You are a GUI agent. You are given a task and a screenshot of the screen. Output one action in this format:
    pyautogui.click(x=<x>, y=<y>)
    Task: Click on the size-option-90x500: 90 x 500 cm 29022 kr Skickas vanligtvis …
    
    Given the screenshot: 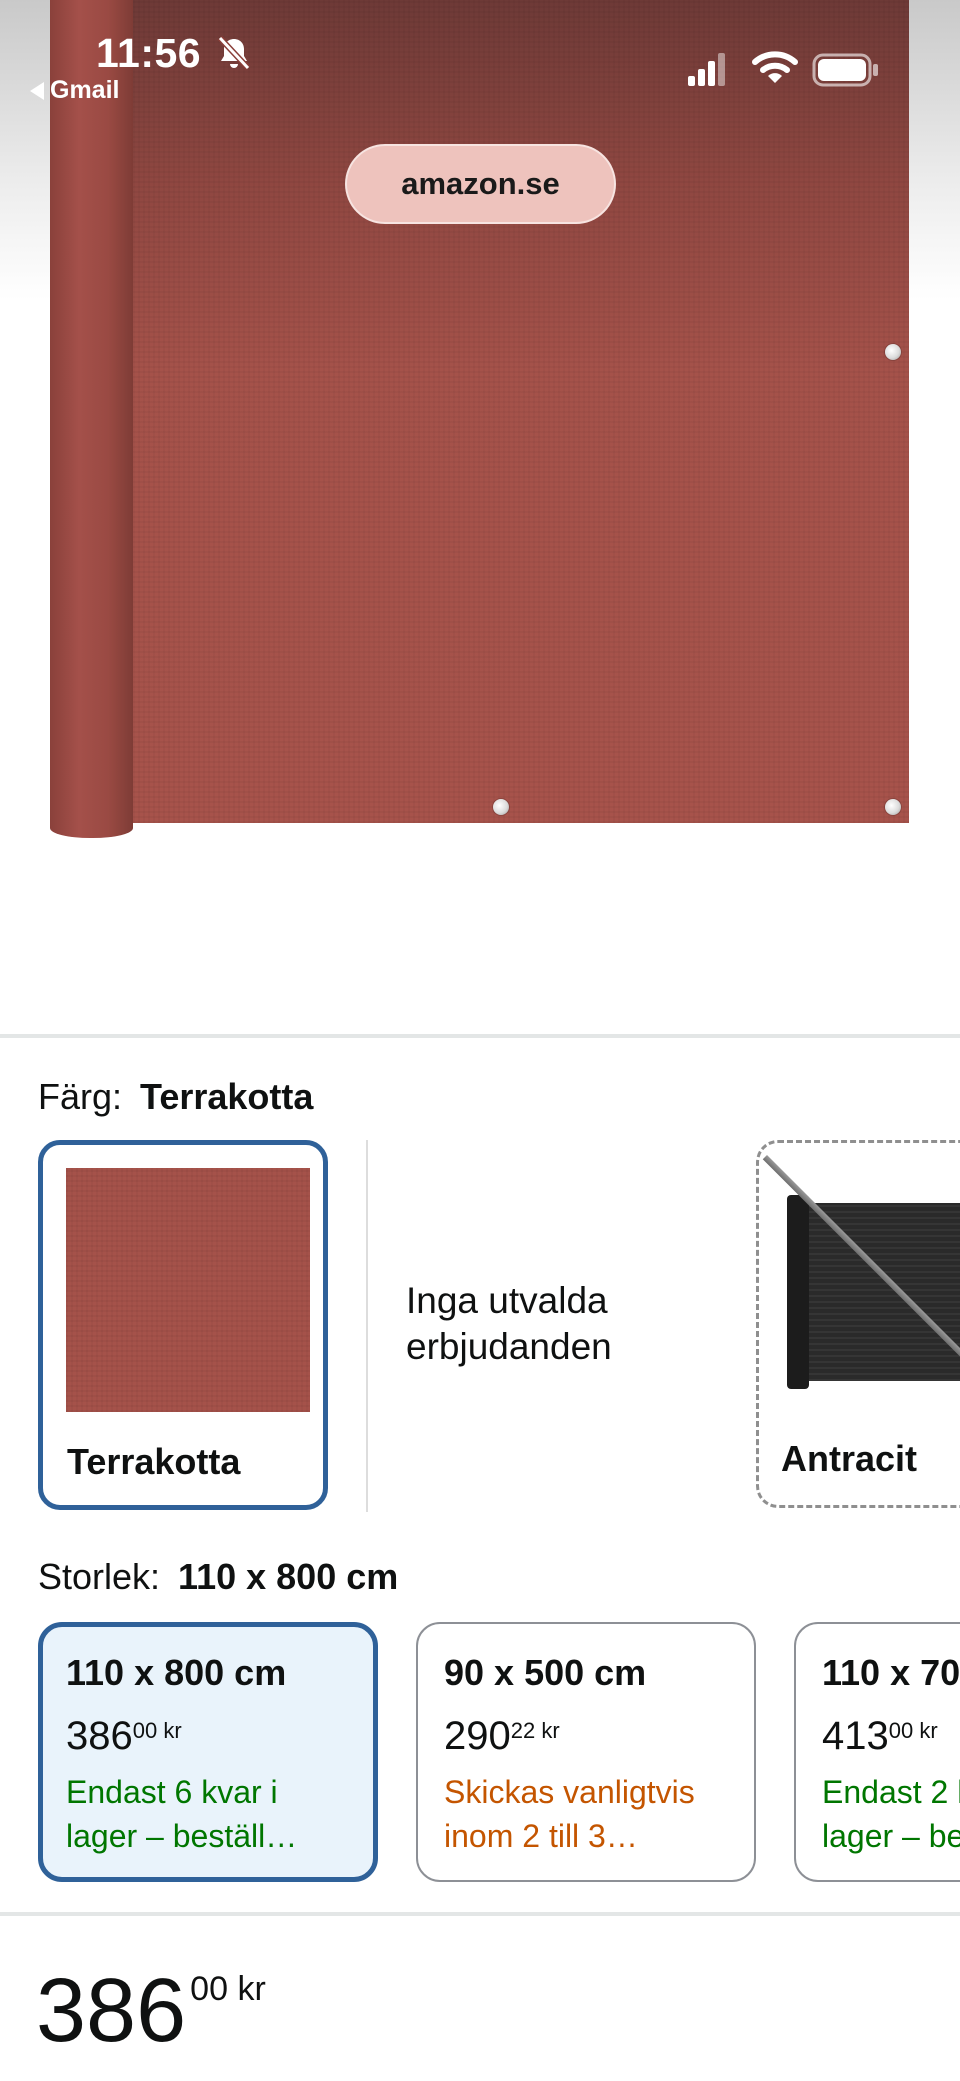 What is the action you would take?
    pyautogui.click(x=586, y=1752)
    